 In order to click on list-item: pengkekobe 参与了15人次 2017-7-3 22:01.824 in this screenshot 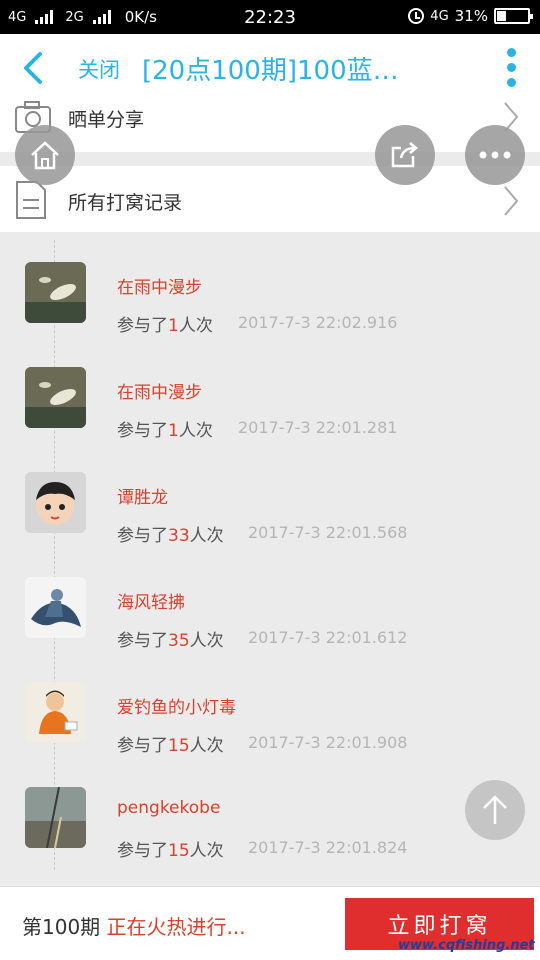, I will do `click(270, 817)`.